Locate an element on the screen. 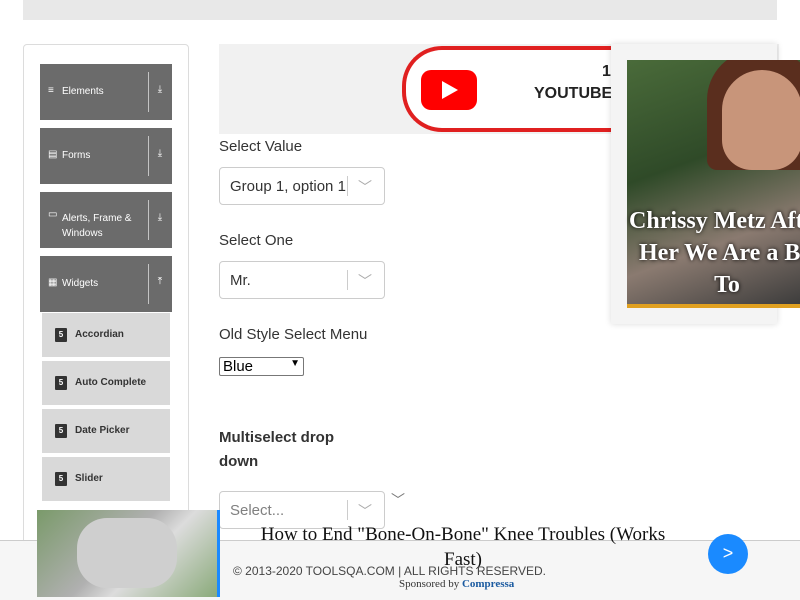 This screenshot has height=600, width=800. sidebar-group-alerts: ▭ Alerts, Frame & Windows ⤓ is located at coordinates (106, 220).